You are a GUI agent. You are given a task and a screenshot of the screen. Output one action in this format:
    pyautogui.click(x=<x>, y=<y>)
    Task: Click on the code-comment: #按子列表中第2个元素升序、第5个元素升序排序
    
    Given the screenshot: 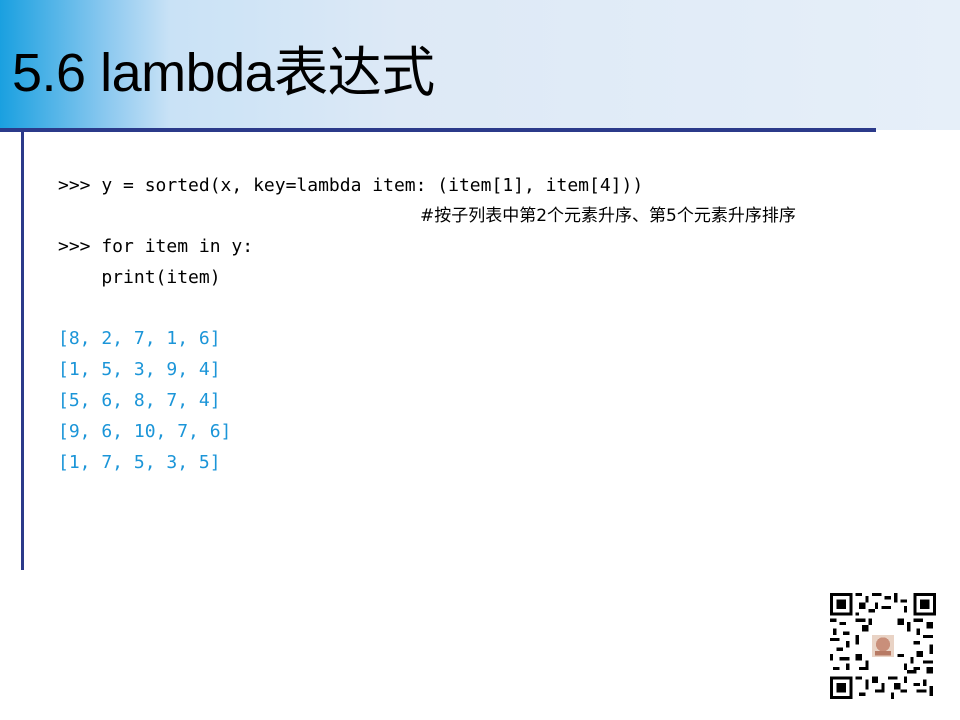 What is the action you would take?
    pyautogui.click(x=608, y=216)
    